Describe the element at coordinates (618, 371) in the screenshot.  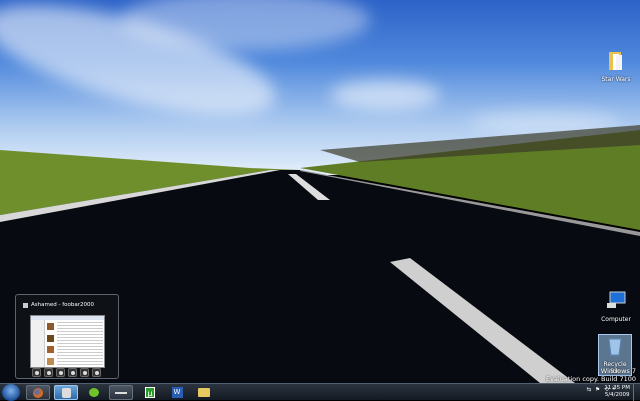
I see `watermark-version: Windows 7` at that location.